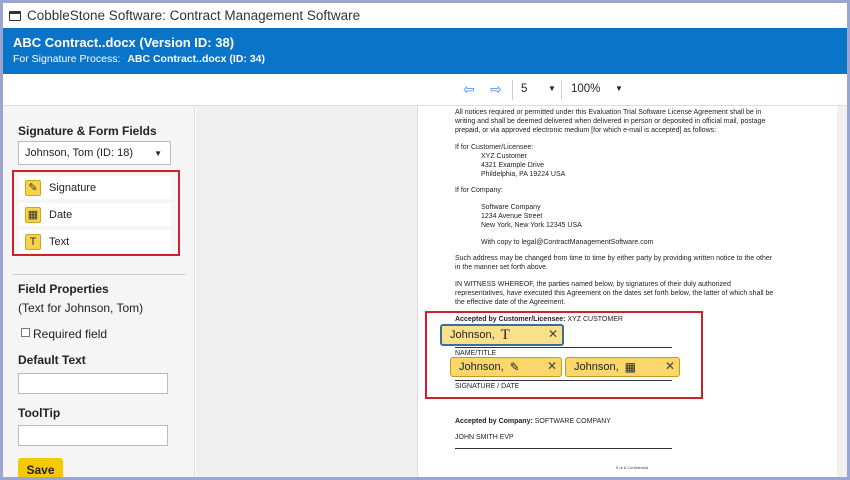 The height and width of the screenshot is (480, 850). What do you see at coordinates (87, 131) in the screenshot?
I see `fields-heading: Signature & Form Fields` at bounding box center [87, 131].